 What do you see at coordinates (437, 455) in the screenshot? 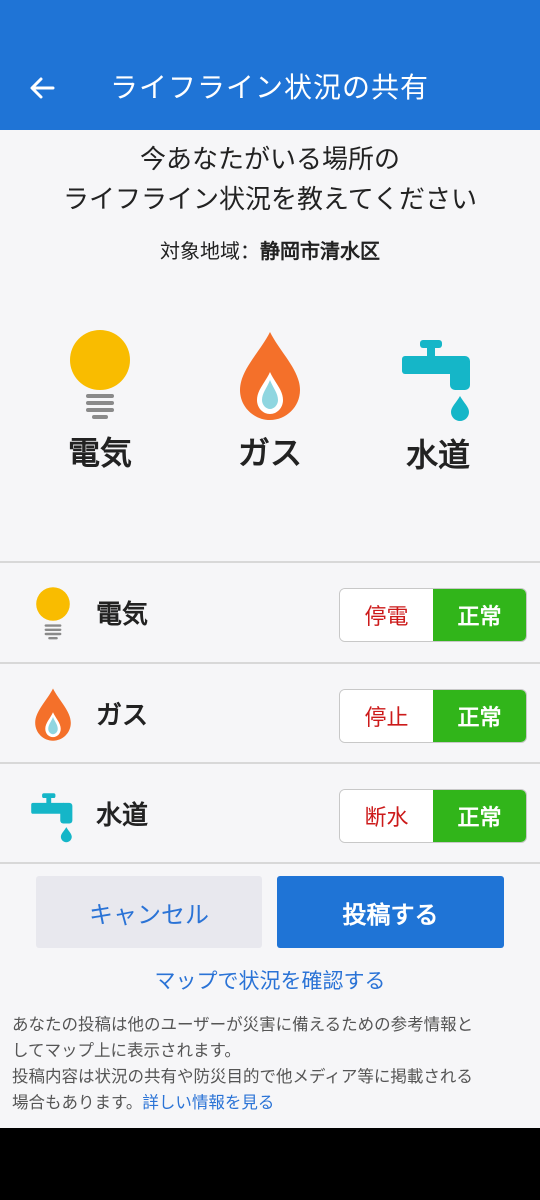
I see `overview-label: 水道` at bounding box center [437, 455].